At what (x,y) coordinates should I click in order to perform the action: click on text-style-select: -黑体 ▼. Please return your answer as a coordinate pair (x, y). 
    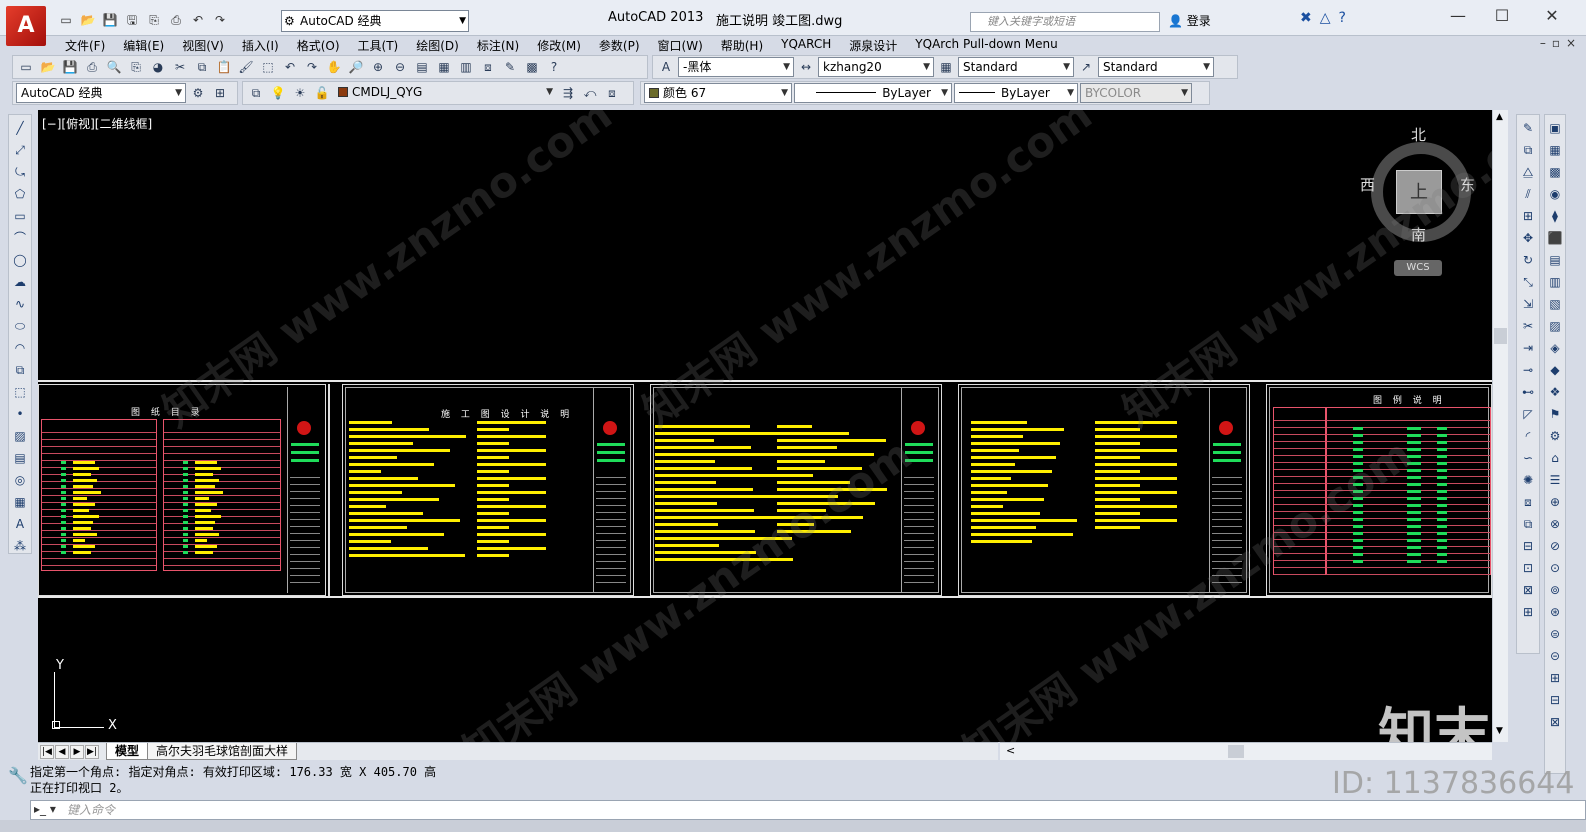
    Looking at the image, I should click on (736, 67).